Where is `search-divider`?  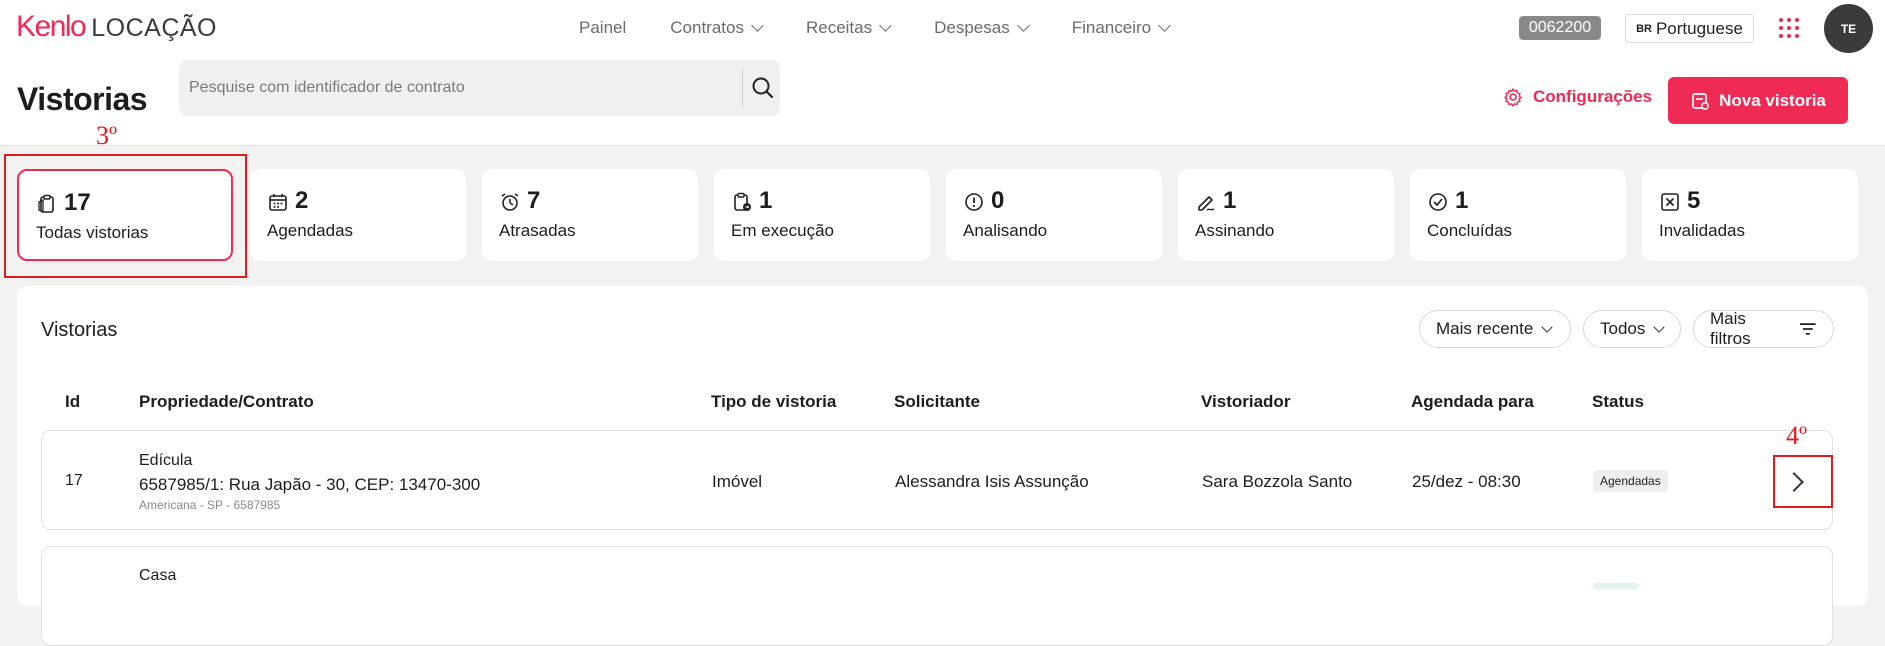
search-divider is located at coordinates (742, 88).